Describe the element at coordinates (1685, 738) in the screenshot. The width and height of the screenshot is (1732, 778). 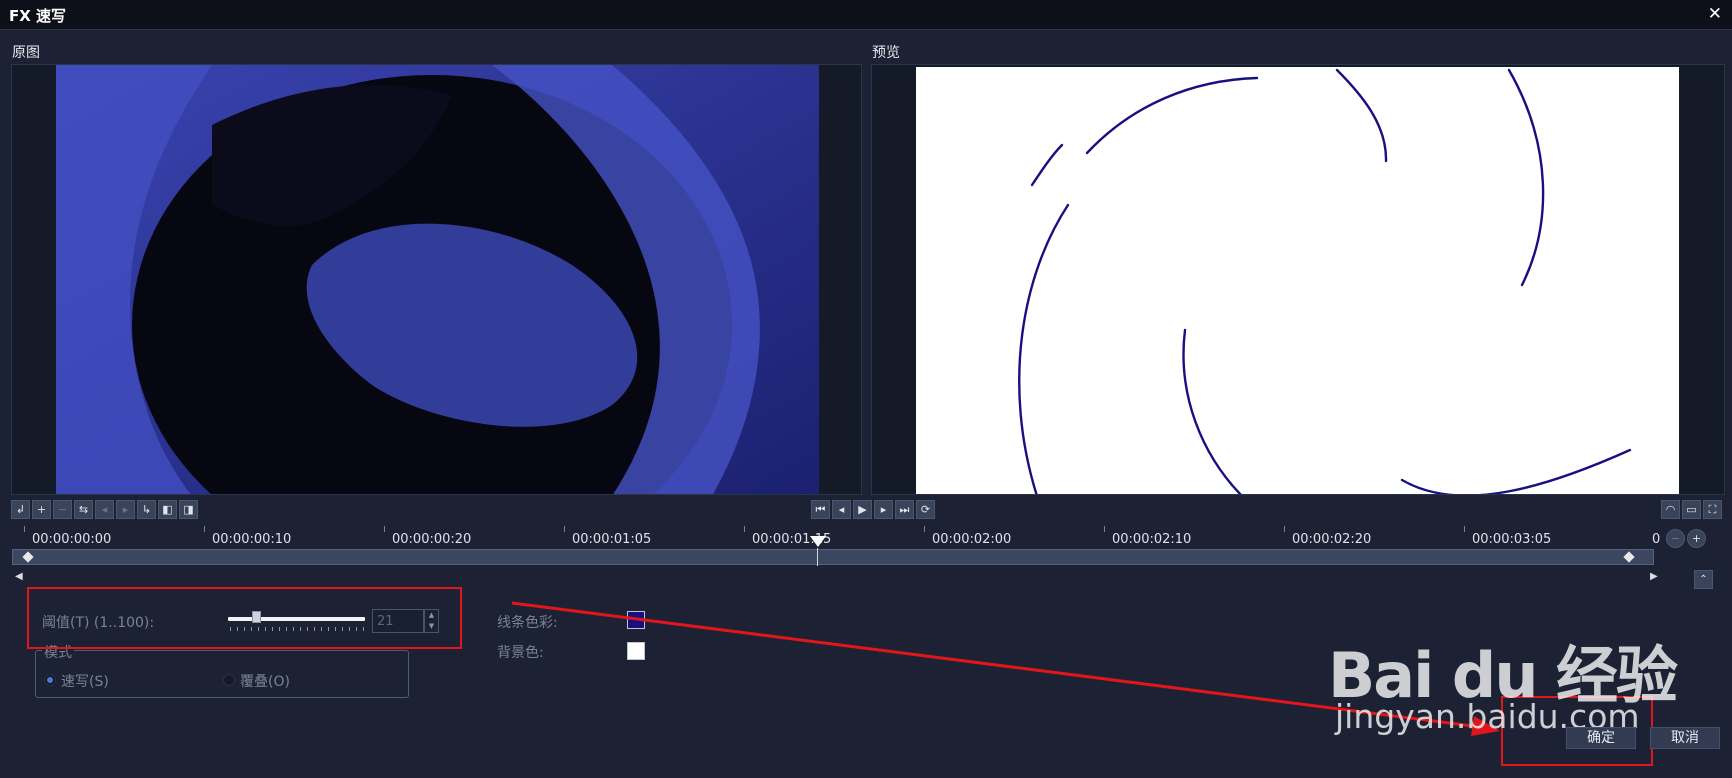
I see `cancel-button: 取消` at that location.